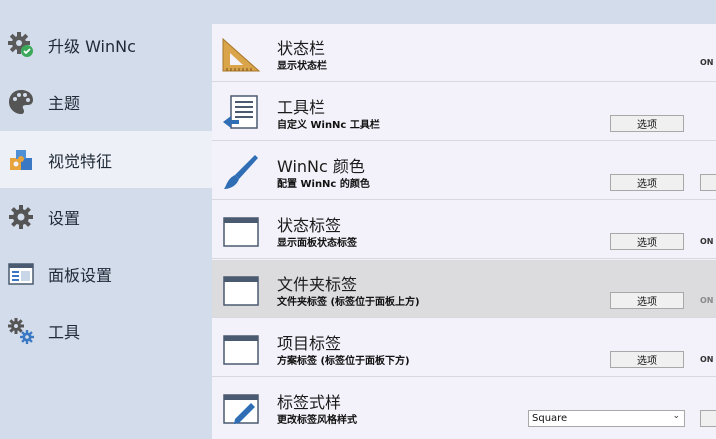 The image size is (716, 439). What do you see at coordinates (309, 225) in the screenshot?
I see `setting-title: 状态标签` at bounding box center [309, 225].